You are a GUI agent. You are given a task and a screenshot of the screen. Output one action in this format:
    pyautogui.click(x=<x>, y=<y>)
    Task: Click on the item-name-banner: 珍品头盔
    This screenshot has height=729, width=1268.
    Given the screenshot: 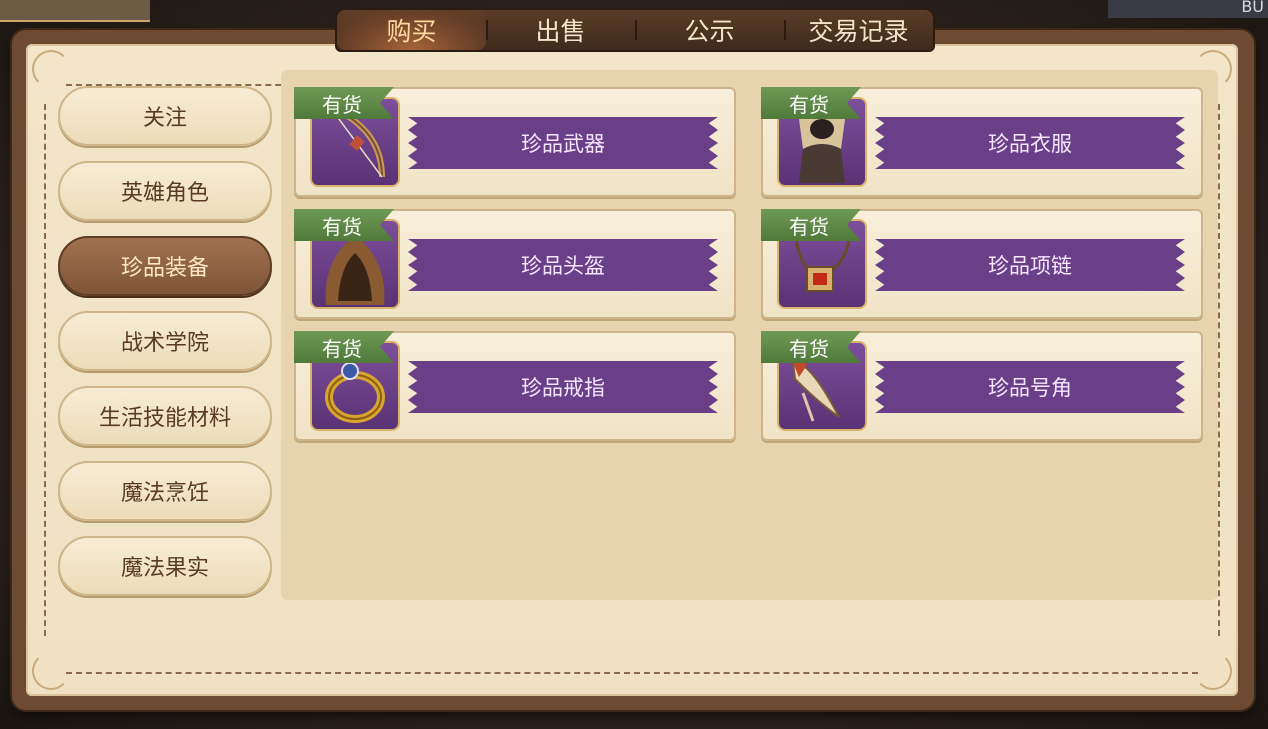 What is the action you would take?
    pyautogui.click(x=563, y=265)
    